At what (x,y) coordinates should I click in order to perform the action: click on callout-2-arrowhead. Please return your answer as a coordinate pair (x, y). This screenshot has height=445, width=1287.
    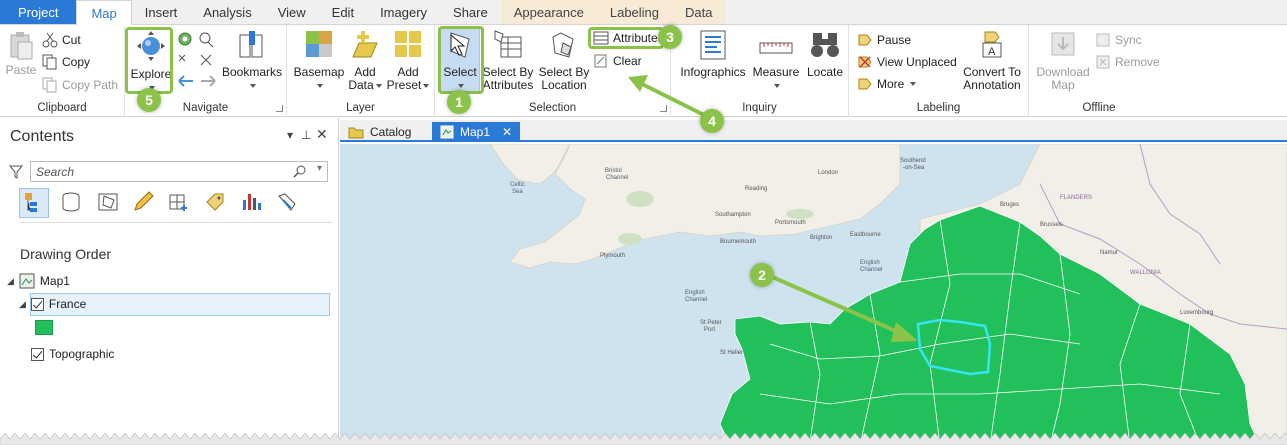
    Looking at the image, I should click on (904, 332).